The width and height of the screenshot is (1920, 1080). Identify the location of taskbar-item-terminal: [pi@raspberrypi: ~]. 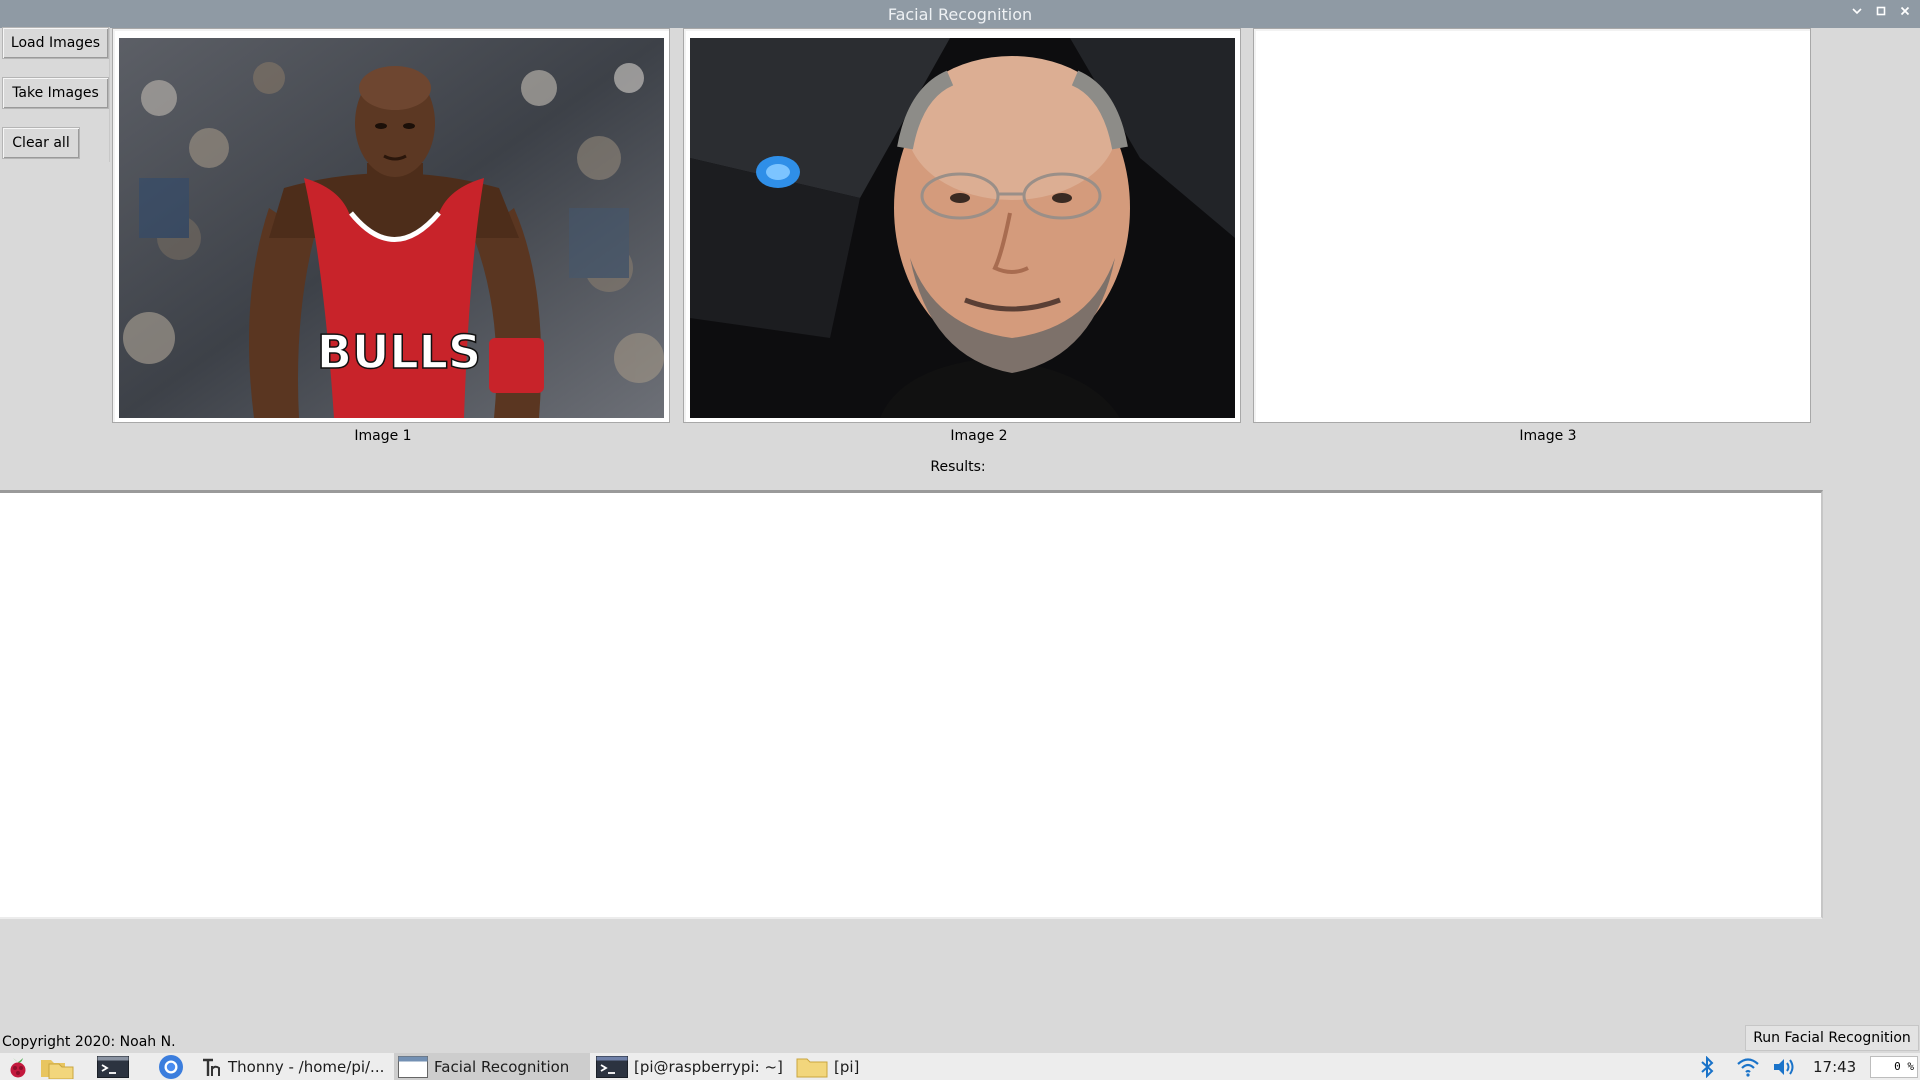
(690, 1066).